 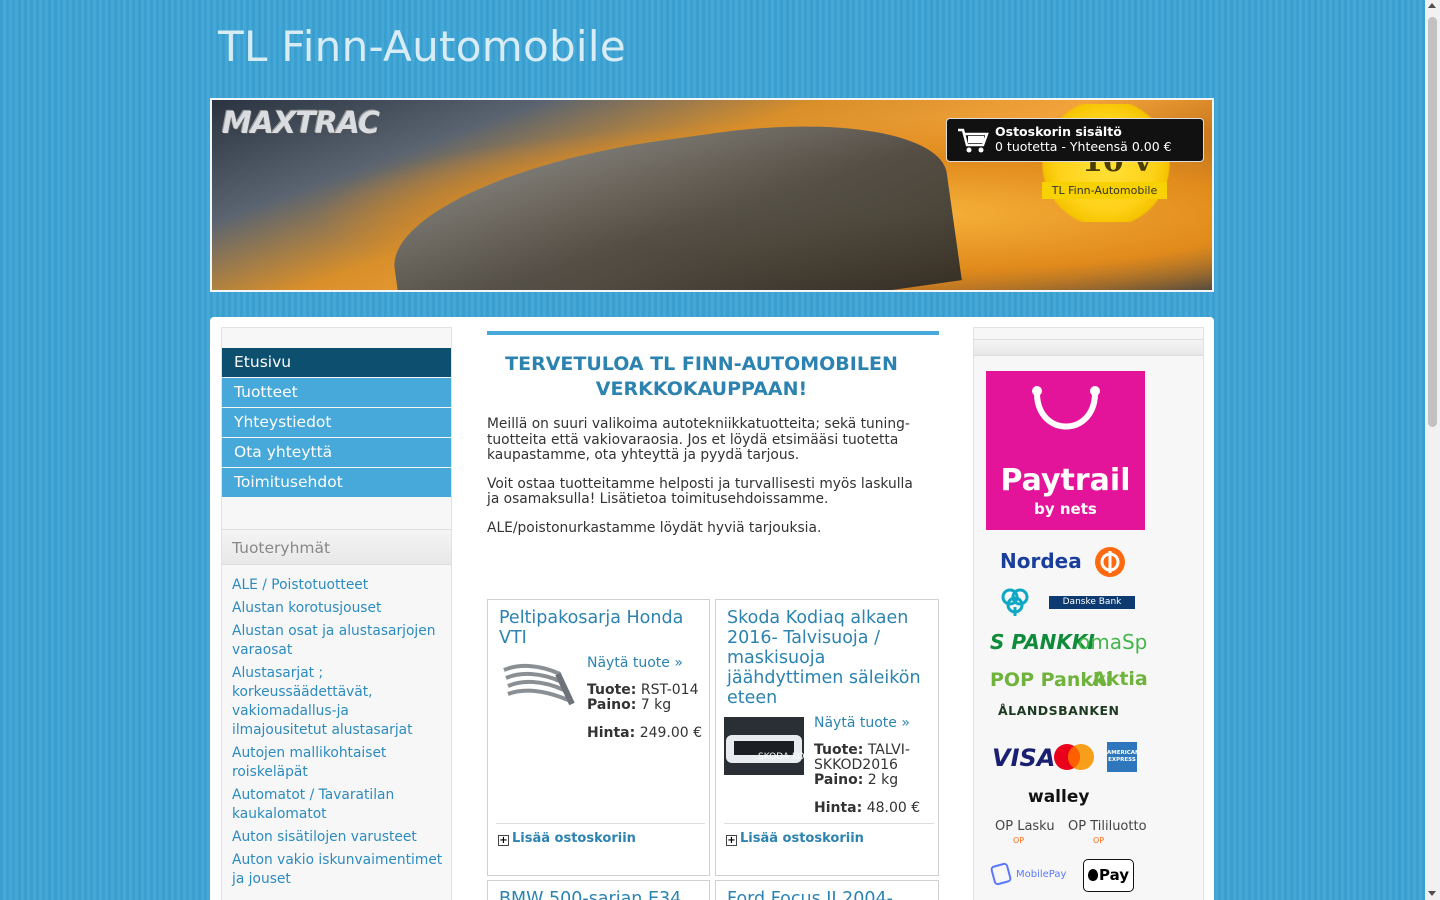 What do you see at coordinates (1065, 480) in the screenshot?
I see `paytrail-name: Paytrail` at bounding box center [1065, 480].